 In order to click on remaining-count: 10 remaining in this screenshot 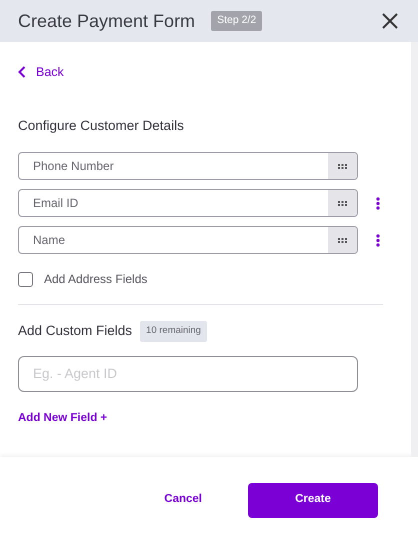, I will do `click(173, 331)`.